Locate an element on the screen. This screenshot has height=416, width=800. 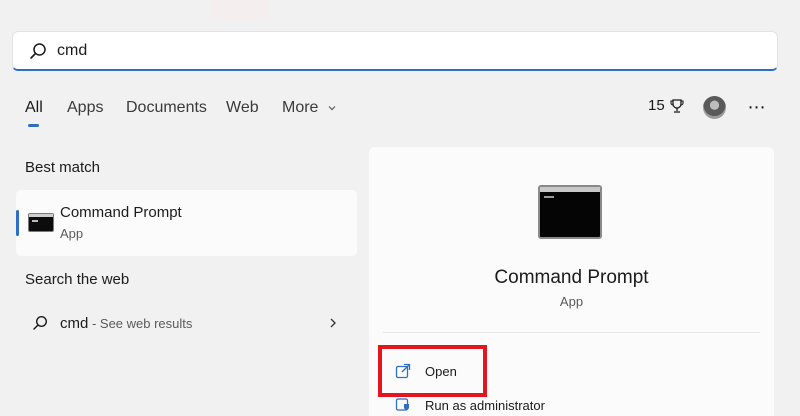
avatar is located at coordinates (714, 107).